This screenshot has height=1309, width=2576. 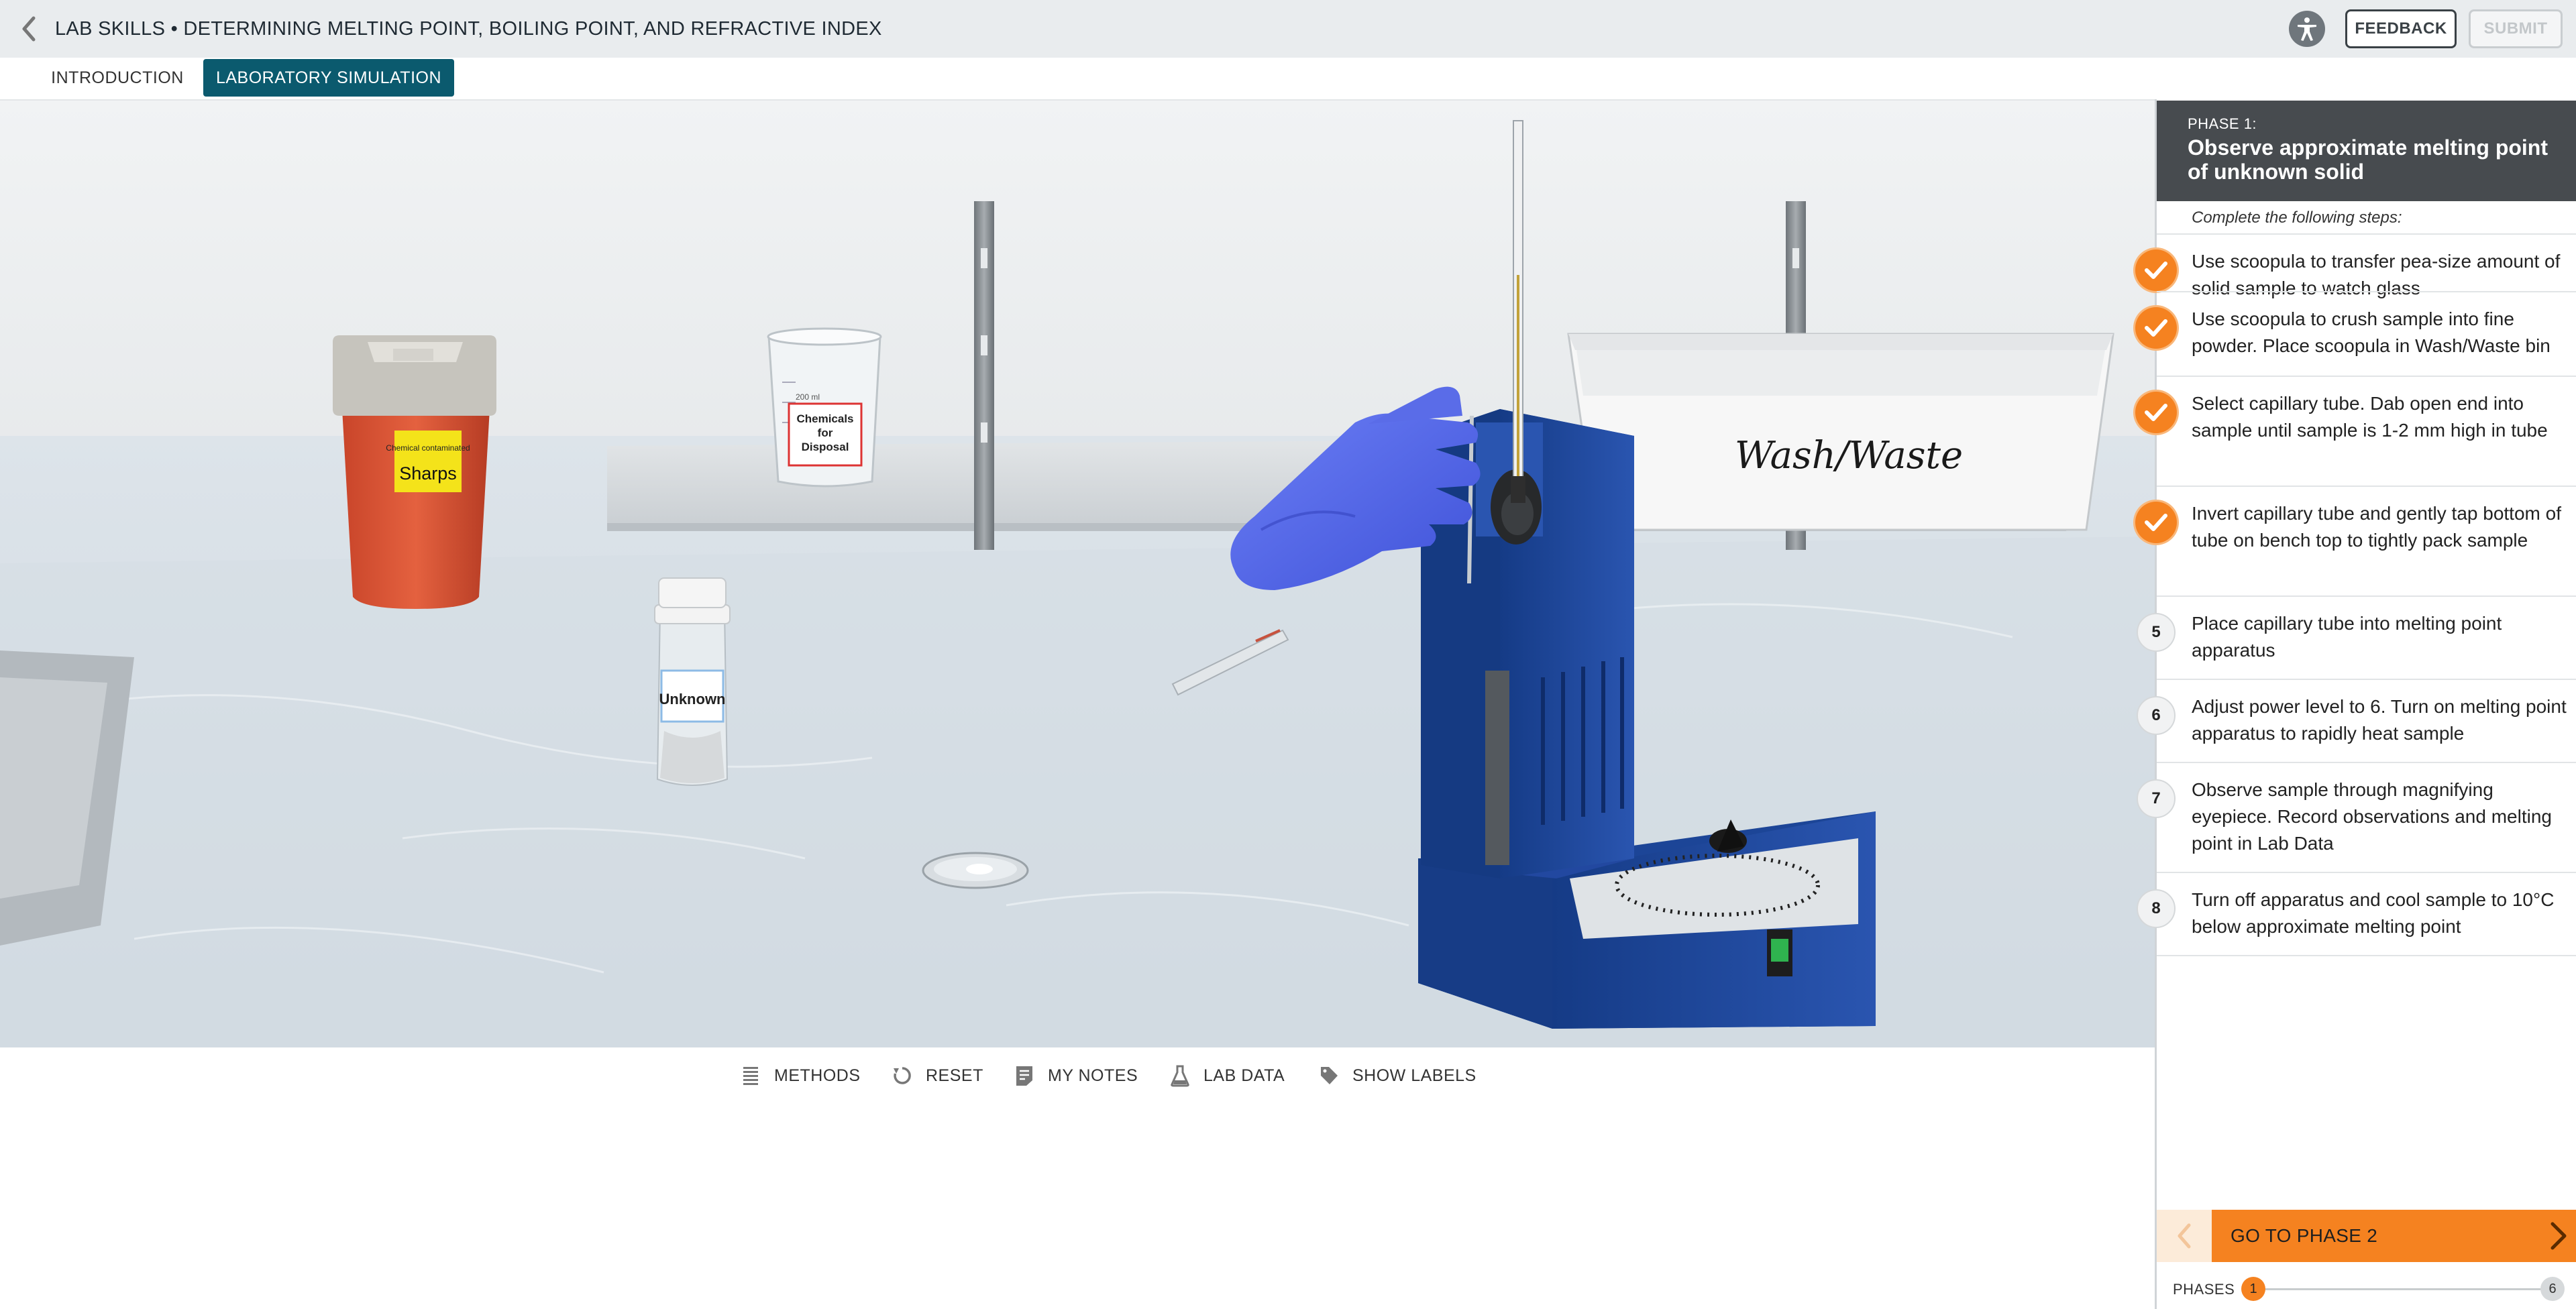 What do you see at coordinates (825, 447) in the screenshot?
I see `beaker-label-line3: Disposal` at bounding box center [825, 447].